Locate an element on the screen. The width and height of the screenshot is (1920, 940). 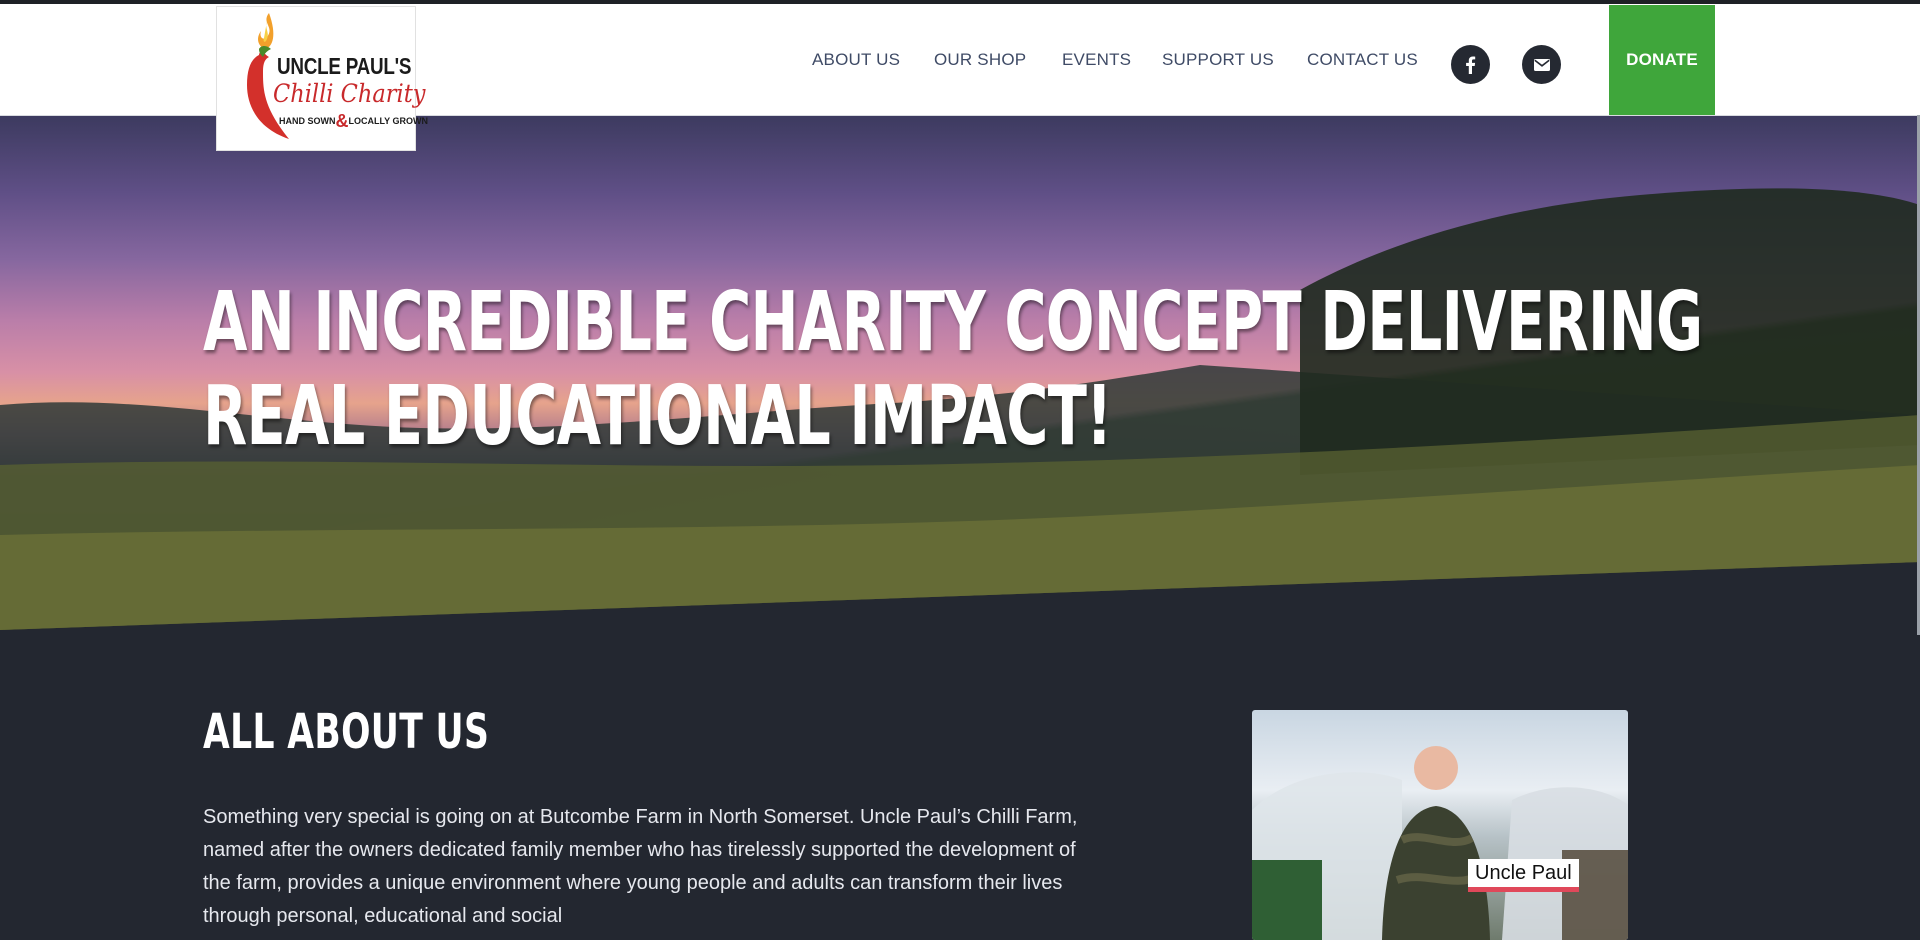
photo-scene is located at coordinates (1440, 843).